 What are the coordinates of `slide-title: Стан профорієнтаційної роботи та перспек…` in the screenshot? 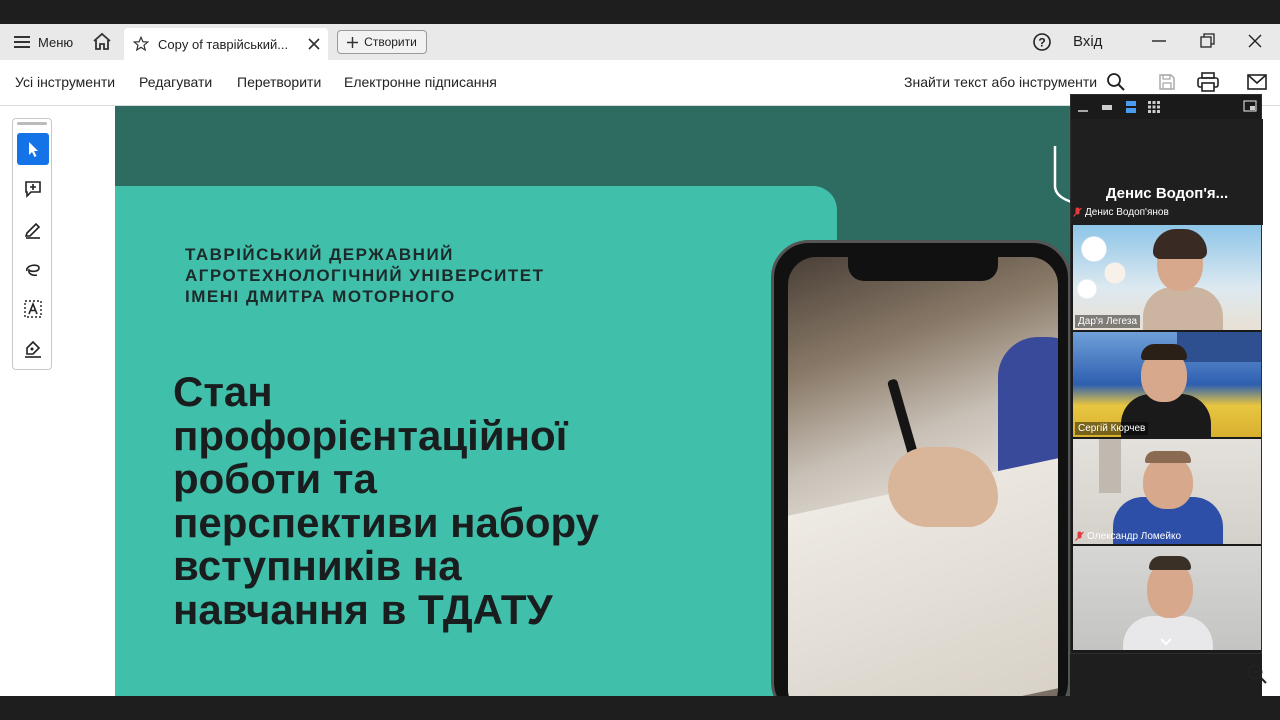 It's located at (386, 500).